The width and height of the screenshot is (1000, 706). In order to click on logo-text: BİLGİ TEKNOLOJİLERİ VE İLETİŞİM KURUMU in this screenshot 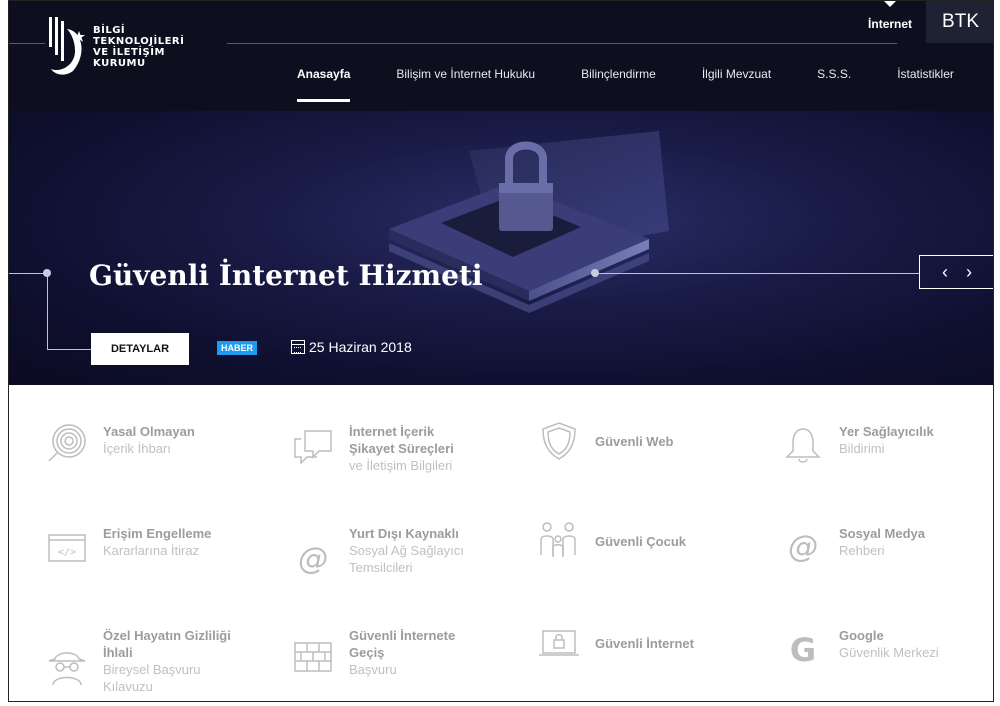, I will do `click(138, 47)`.